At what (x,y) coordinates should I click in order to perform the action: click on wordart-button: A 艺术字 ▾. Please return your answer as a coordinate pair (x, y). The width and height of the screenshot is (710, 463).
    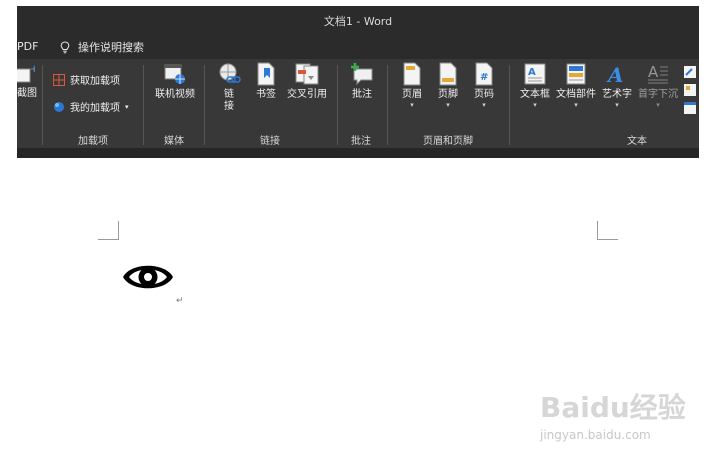
    Looking at the image, I should click on (617, 85).